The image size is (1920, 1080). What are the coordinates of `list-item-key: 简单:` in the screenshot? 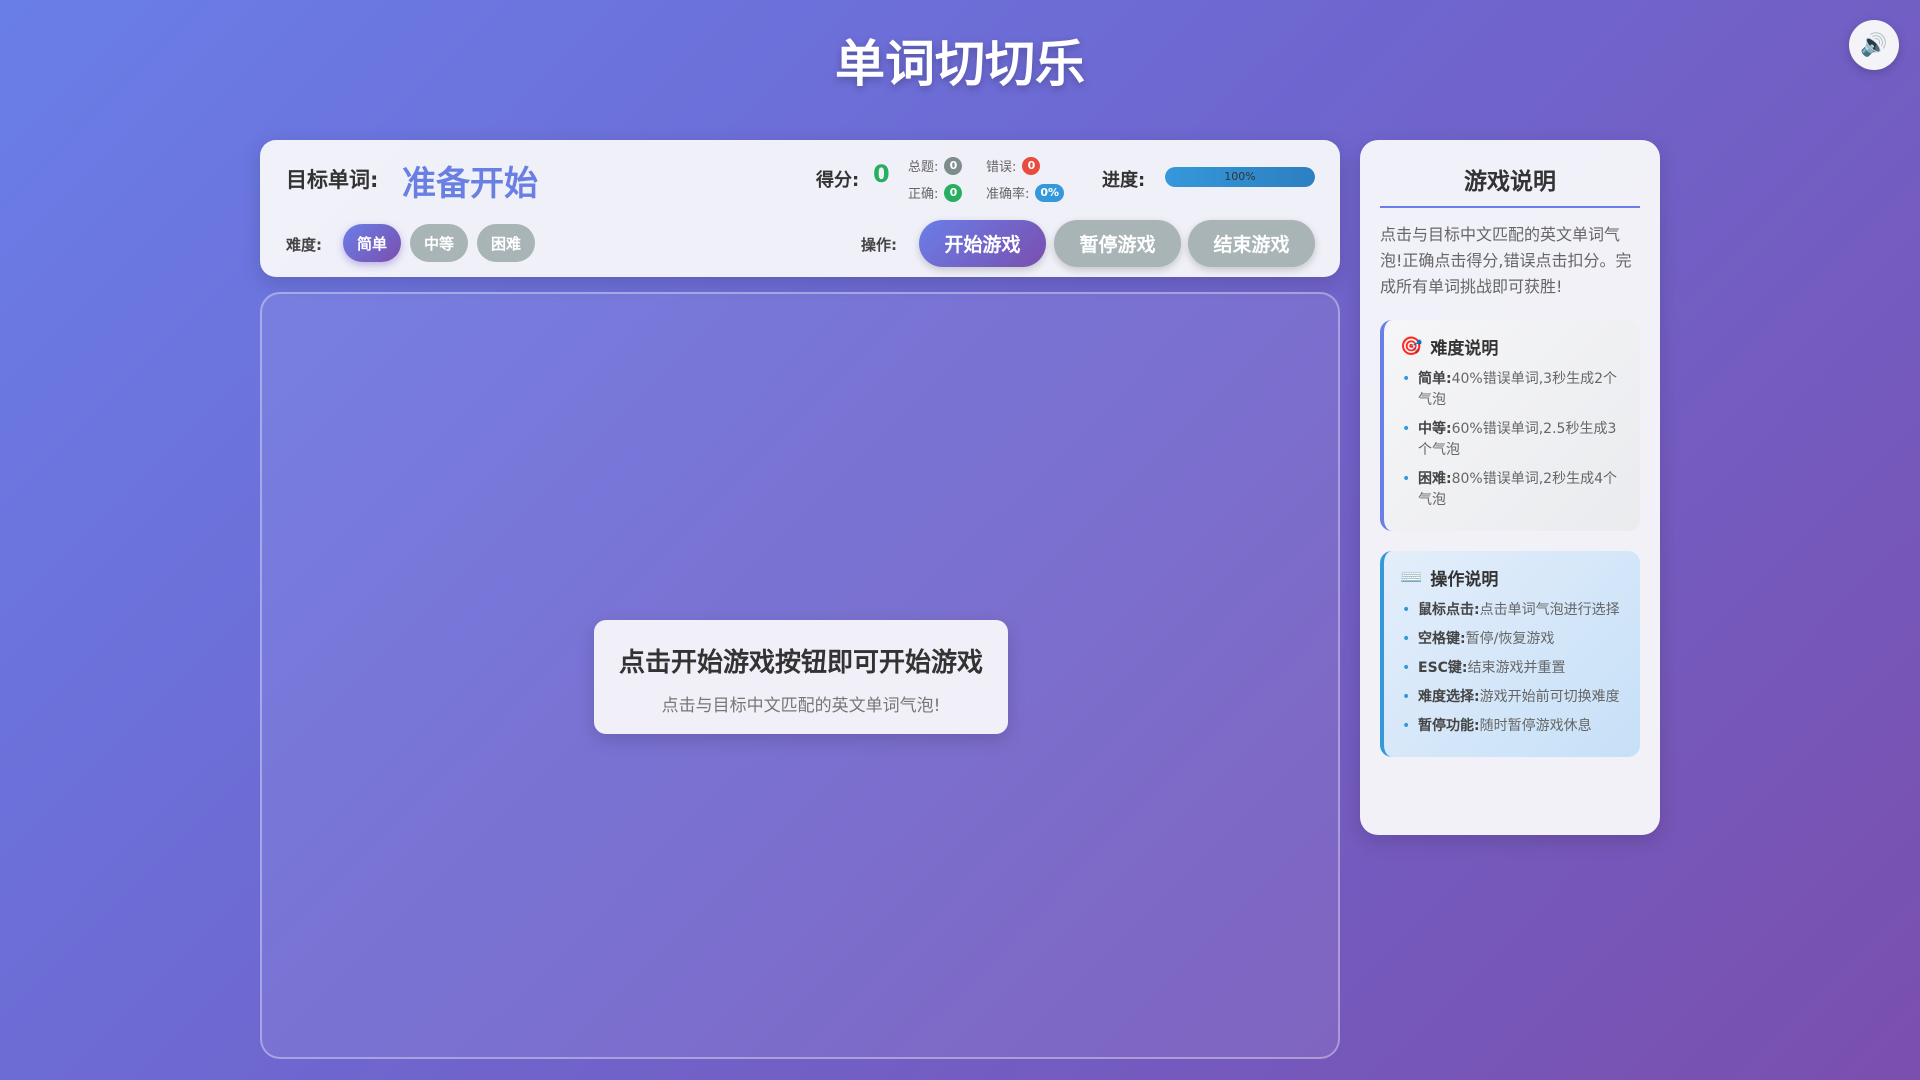 It's located at (1435, 379).